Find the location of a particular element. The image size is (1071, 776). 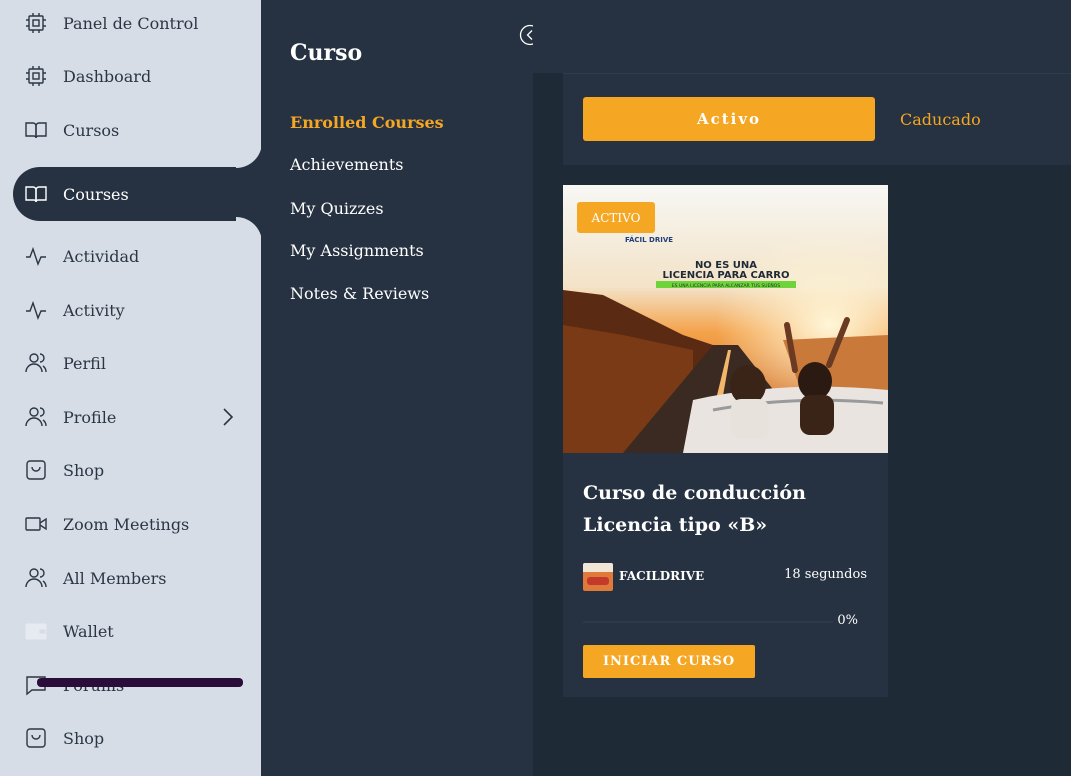

sidebar-item-dashboard: Dashboard is located at coordinates (130, 76).